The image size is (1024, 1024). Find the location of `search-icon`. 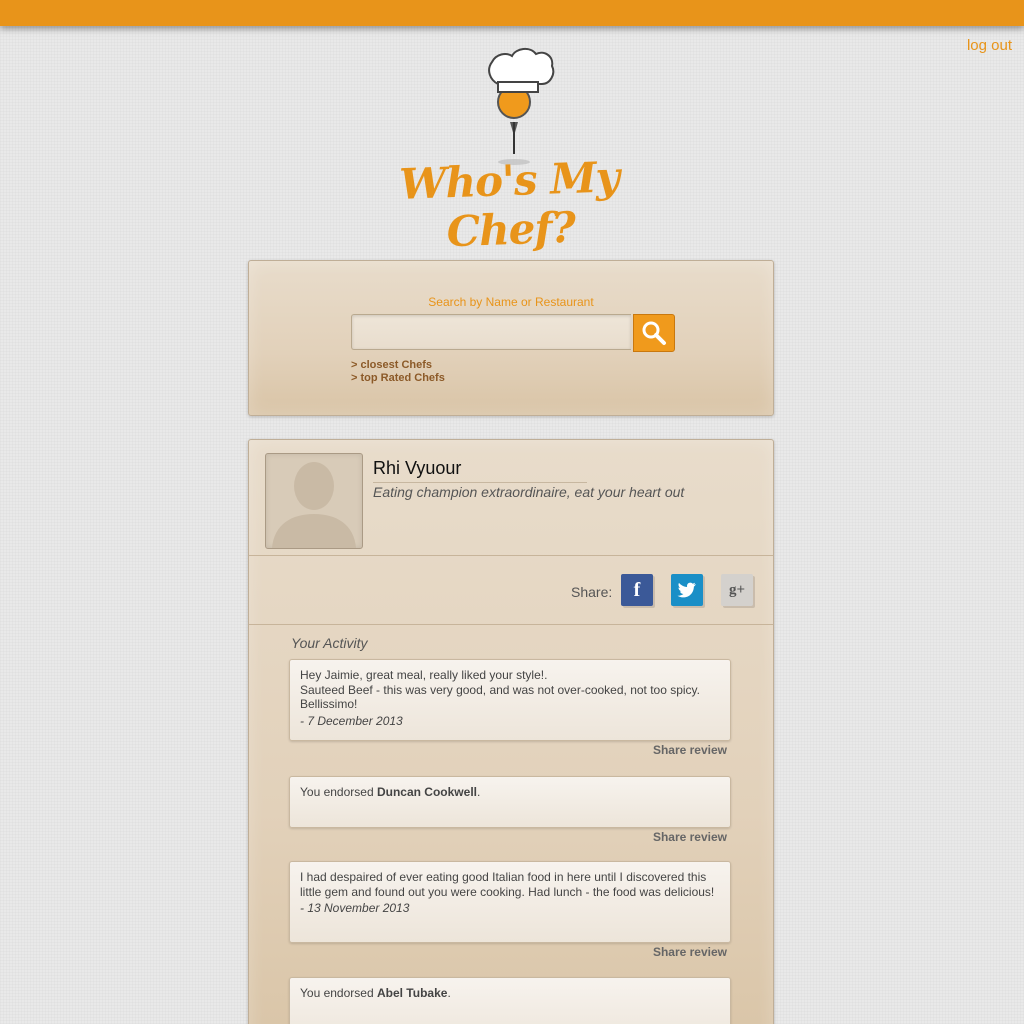

search-icon is located at coordinates (654, 333).